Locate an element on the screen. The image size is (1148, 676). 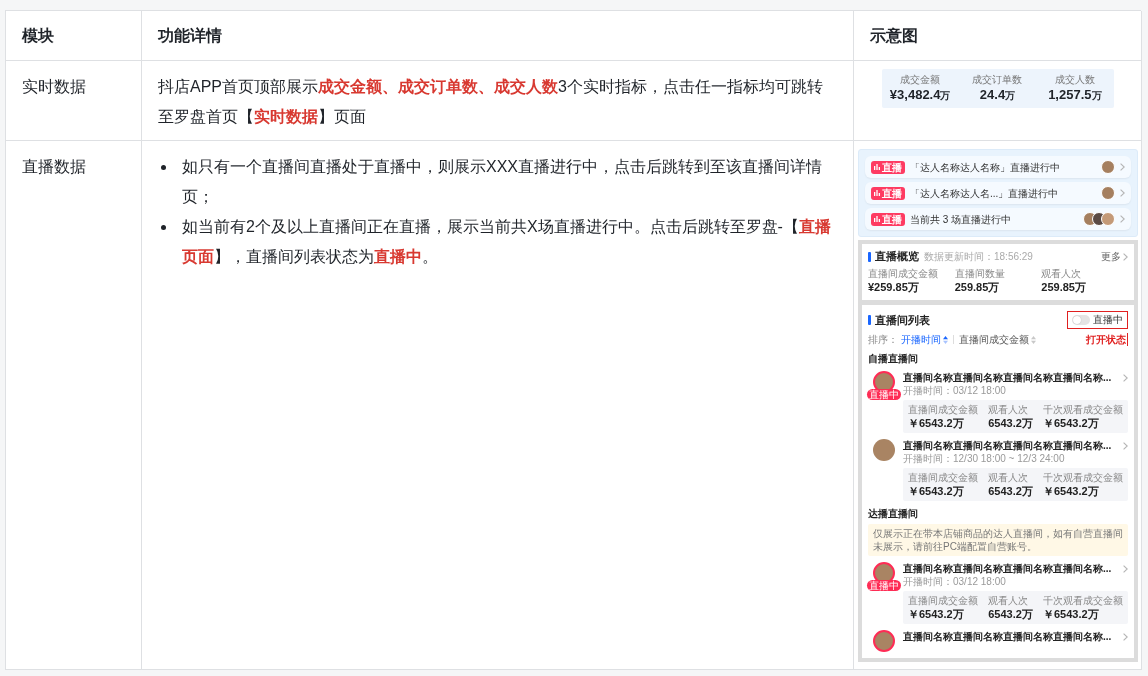
metric-label: 成交金额 is located at coordinates (920, 79).